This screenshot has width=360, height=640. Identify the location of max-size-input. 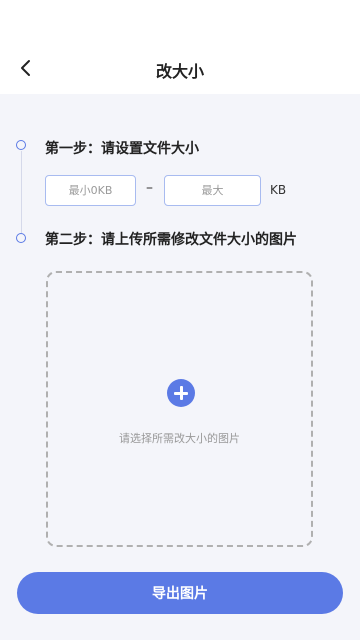
(212, 190).